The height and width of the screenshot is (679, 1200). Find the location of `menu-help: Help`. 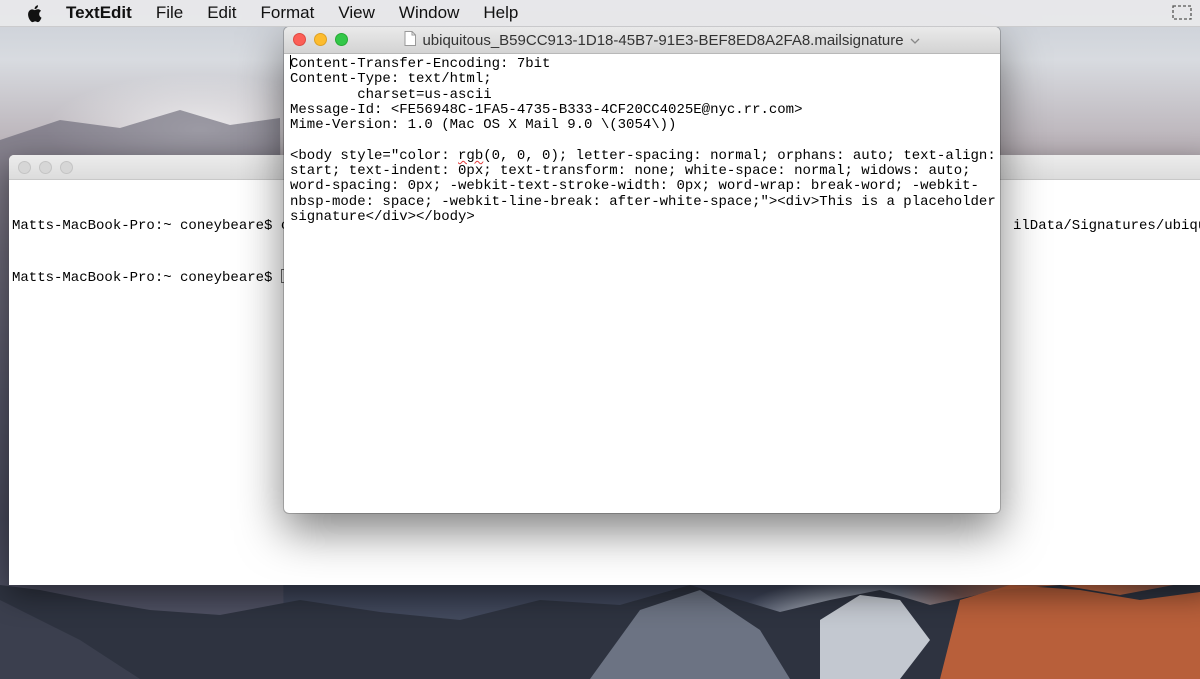

menu-help: Help is located at coordinates (500, 13).